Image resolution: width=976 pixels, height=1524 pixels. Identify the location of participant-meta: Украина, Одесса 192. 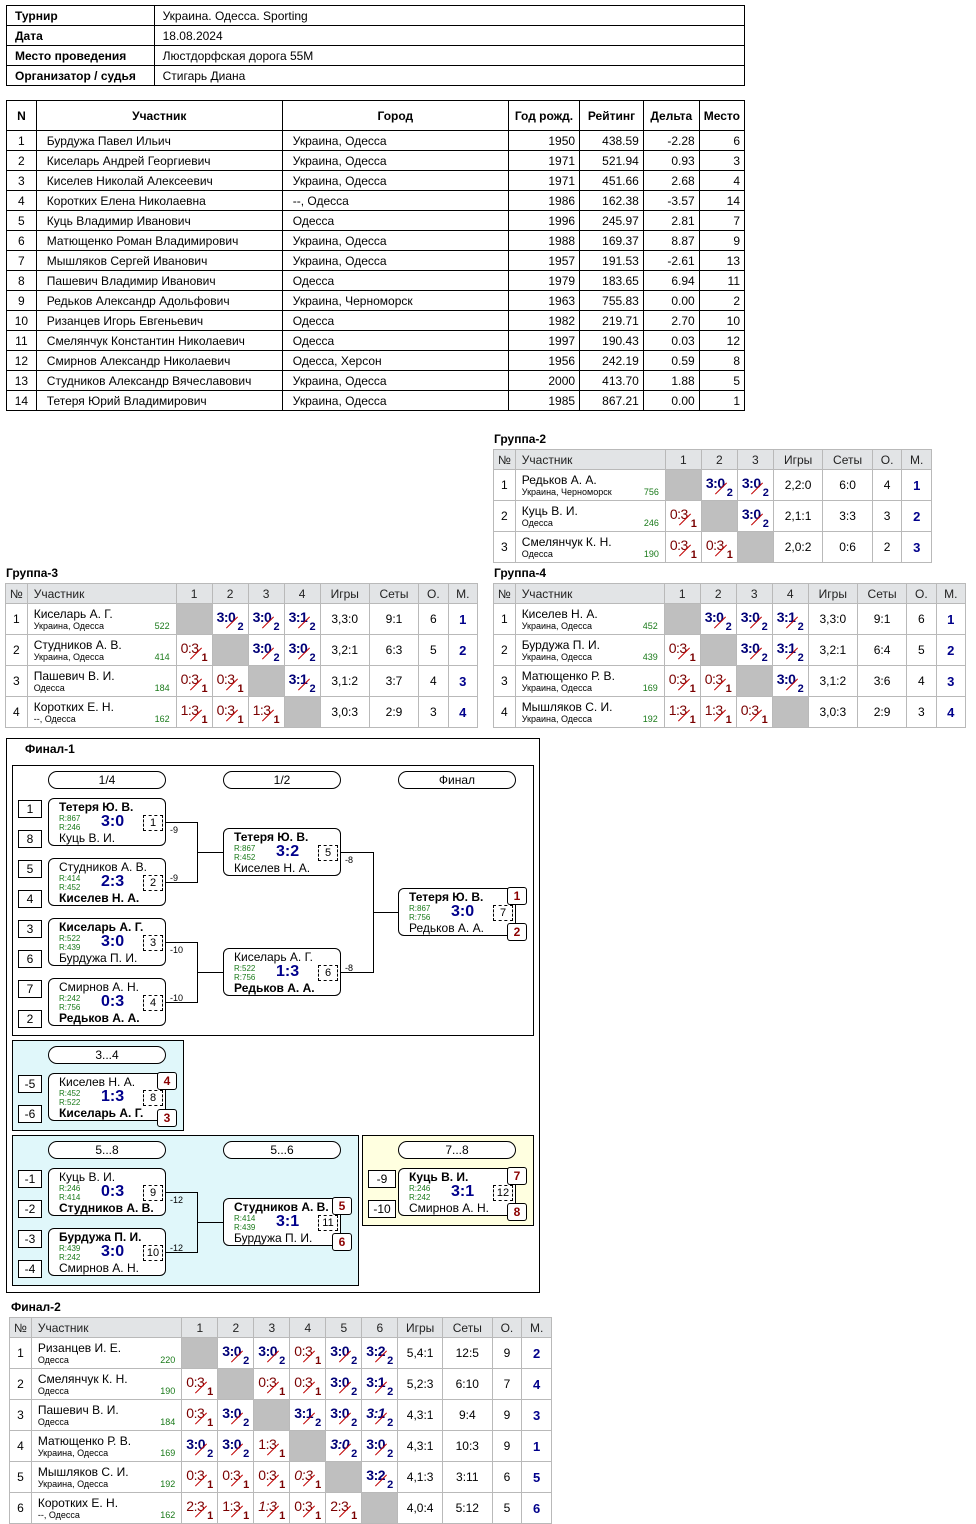
(106, 1484).